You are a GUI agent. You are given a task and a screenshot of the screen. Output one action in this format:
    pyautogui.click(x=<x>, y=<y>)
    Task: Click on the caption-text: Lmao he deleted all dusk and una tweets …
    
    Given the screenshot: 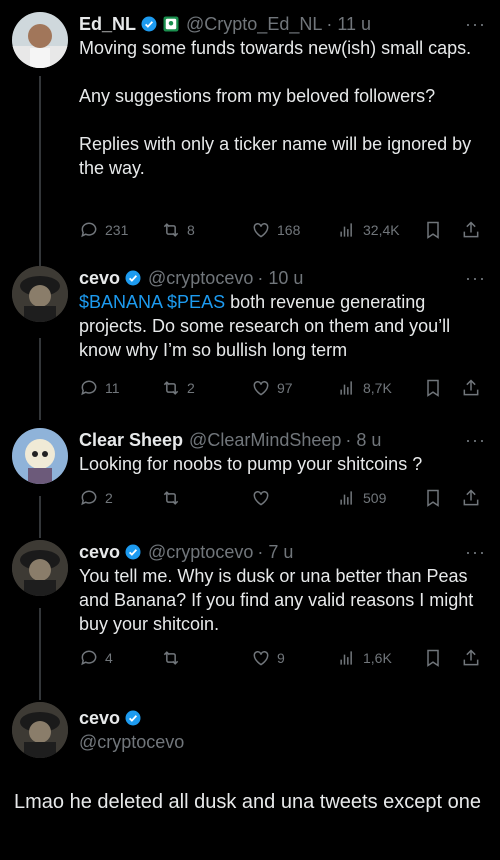 What is the action you would take?
    pyautogui.click(x=247, y=802)
    